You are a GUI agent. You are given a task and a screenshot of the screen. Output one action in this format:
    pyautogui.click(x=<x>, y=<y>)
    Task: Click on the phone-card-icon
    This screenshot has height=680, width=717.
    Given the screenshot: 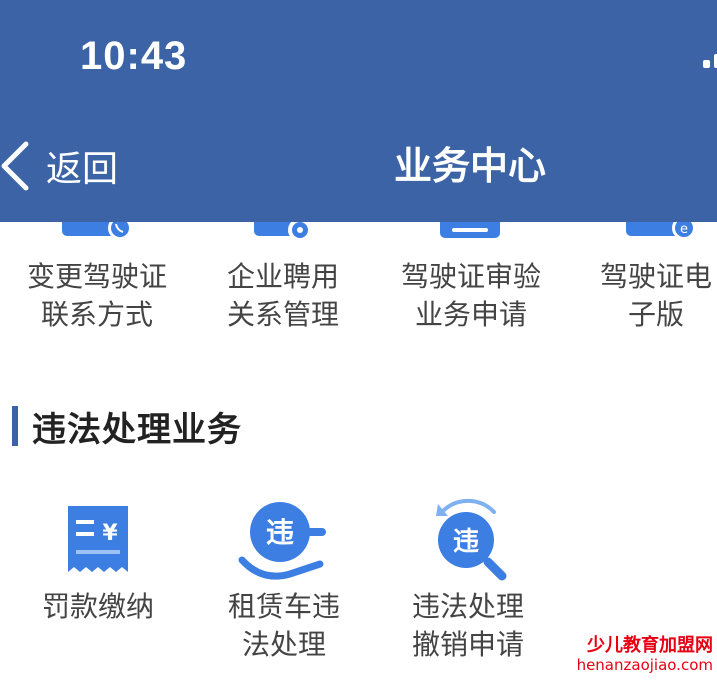 What is the action you would take?
    pyautogui.click(x=97, y=231)
    